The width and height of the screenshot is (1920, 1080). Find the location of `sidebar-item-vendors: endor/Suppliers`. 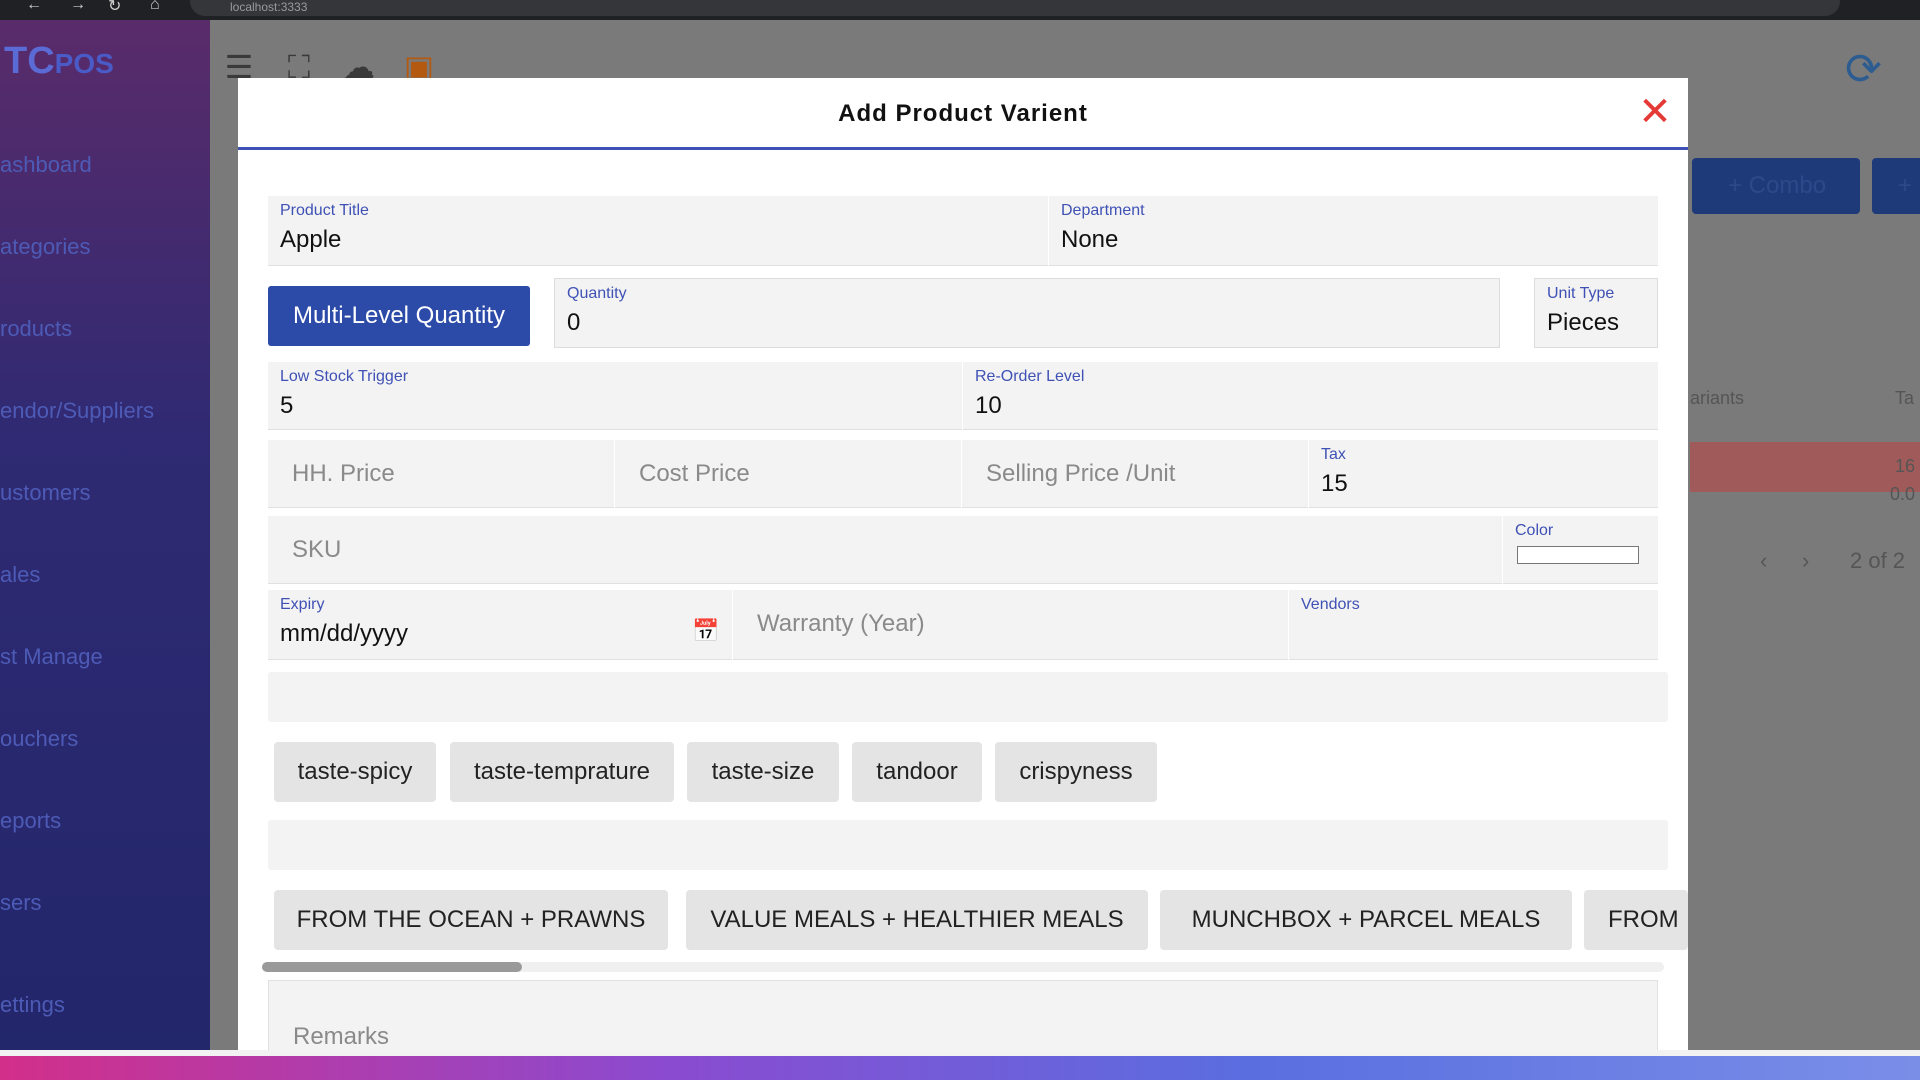

sidebar-item-vendors: endor/Suppliers is located at coordinates (105, 413).